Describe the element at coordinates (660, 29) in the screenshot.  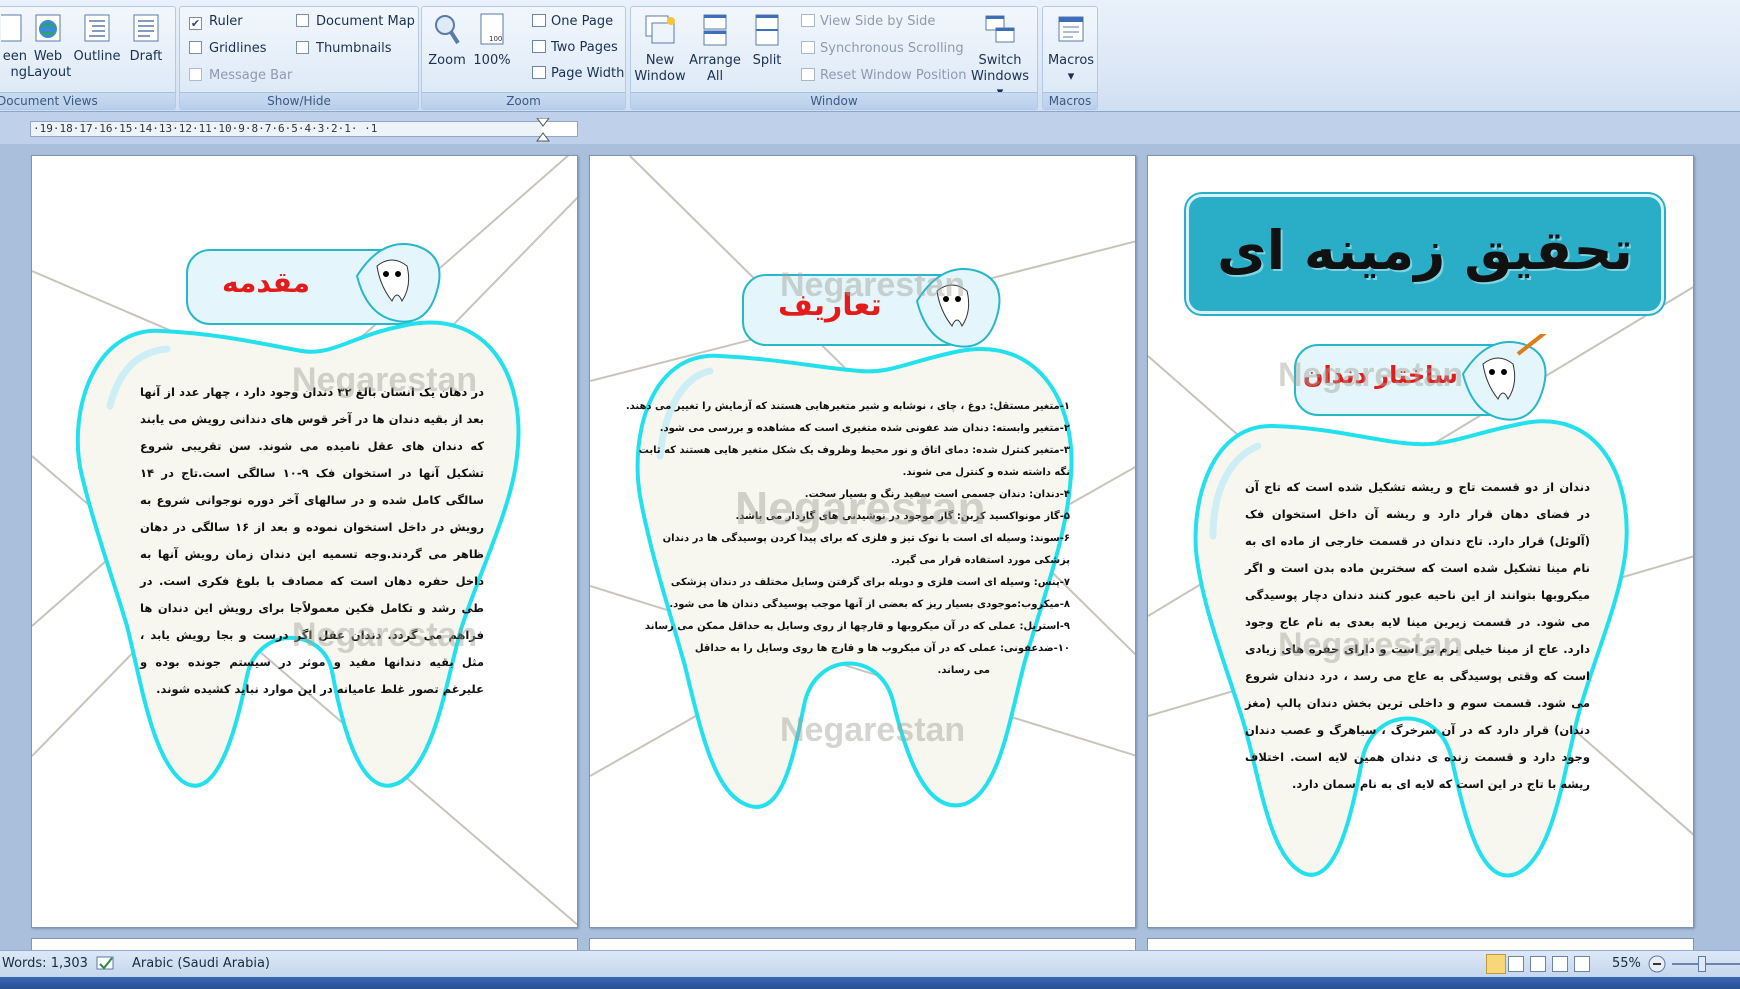
I see `new-window-icon` at that location.